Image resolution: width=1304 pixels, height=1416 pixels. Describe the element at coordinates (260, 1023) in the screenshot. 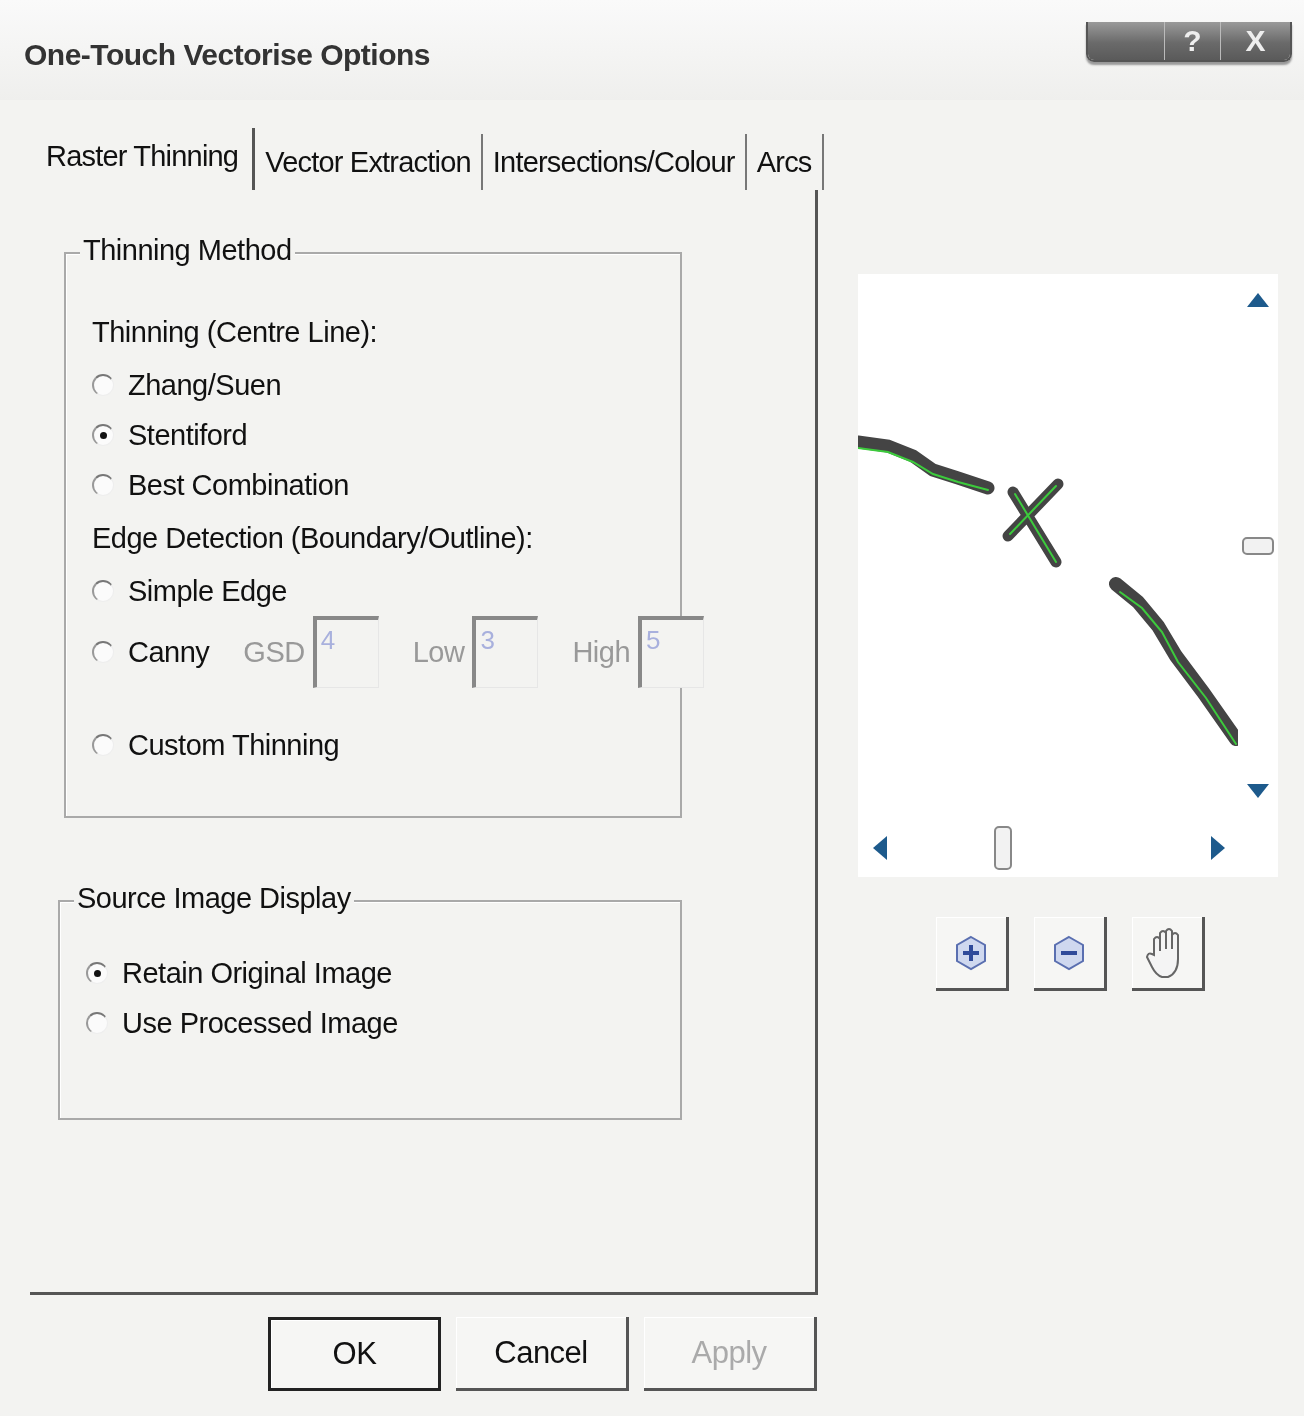

I see `option-label: Use Processed Image` at that location.